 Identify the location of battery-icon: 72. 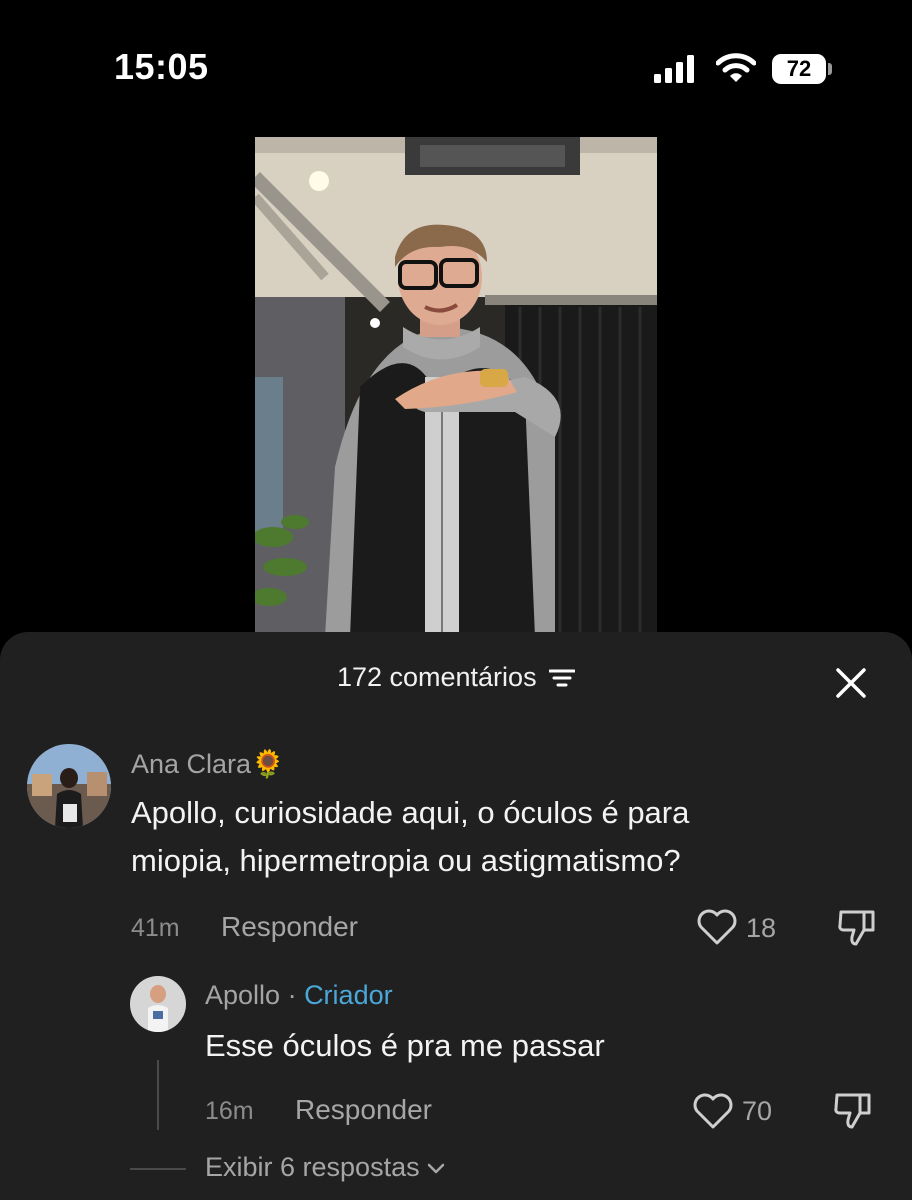
(802, 69).